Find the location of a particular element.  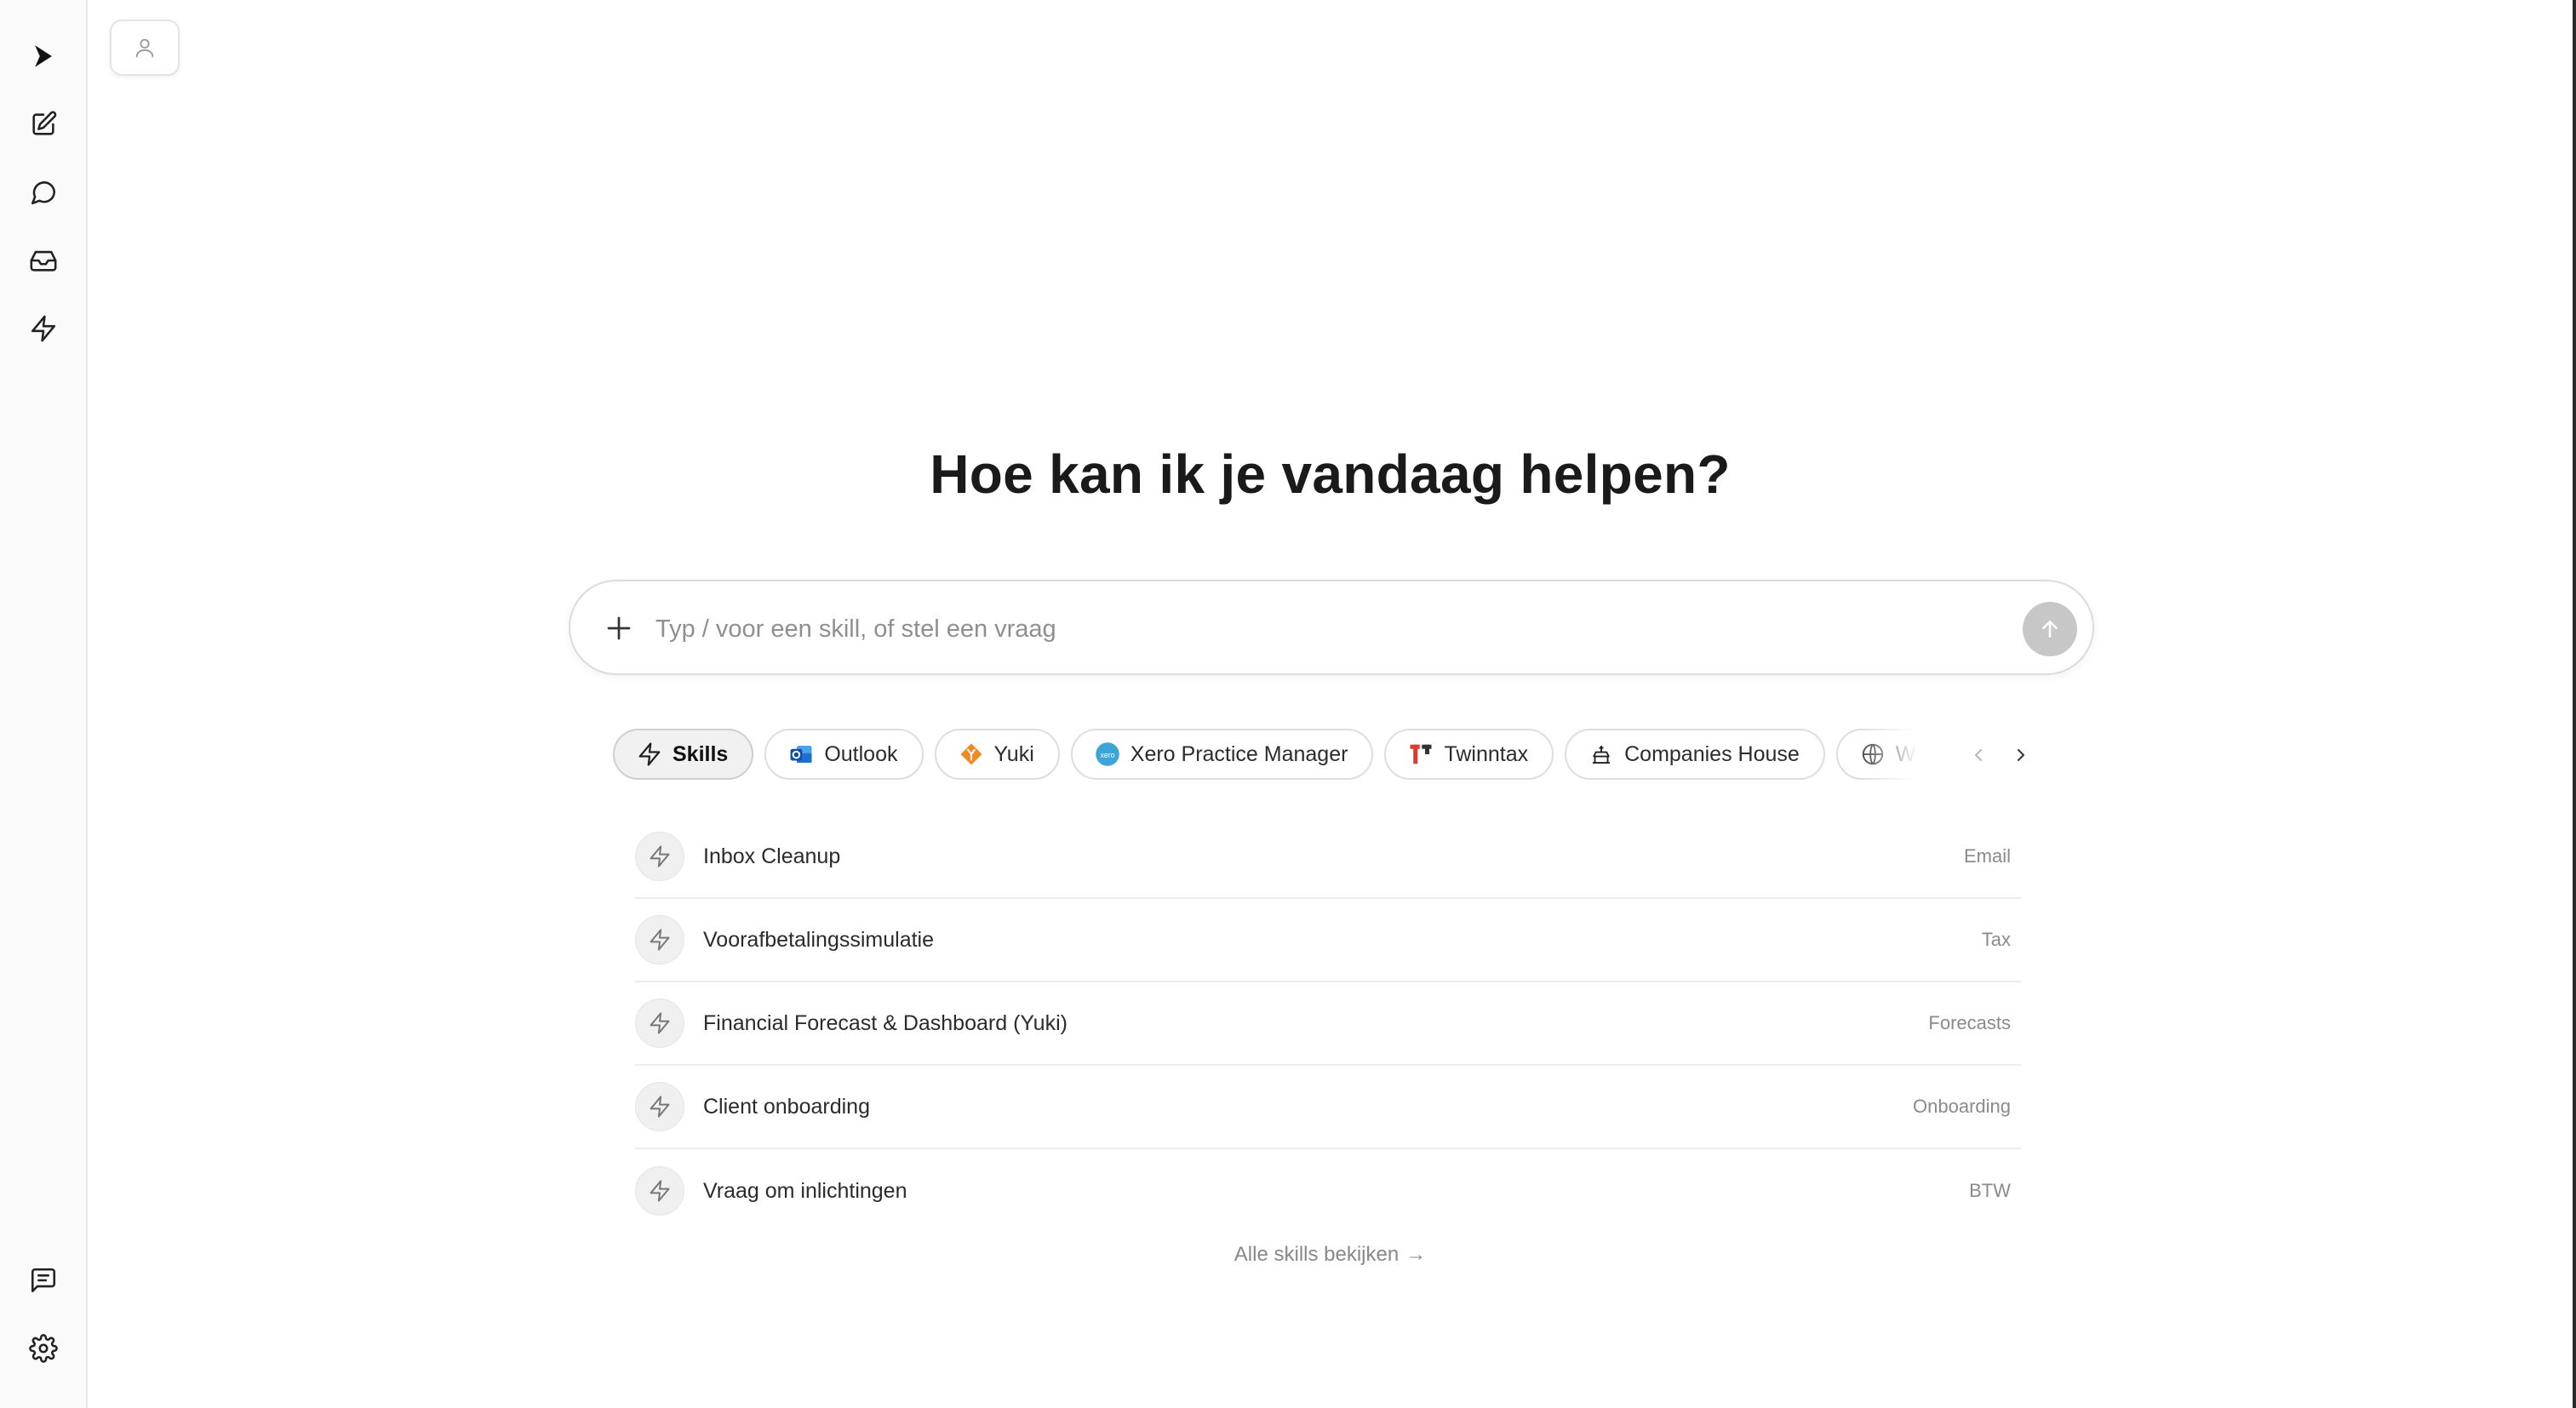

chip-yuki: Yuki is located at coordinates (997, 754).